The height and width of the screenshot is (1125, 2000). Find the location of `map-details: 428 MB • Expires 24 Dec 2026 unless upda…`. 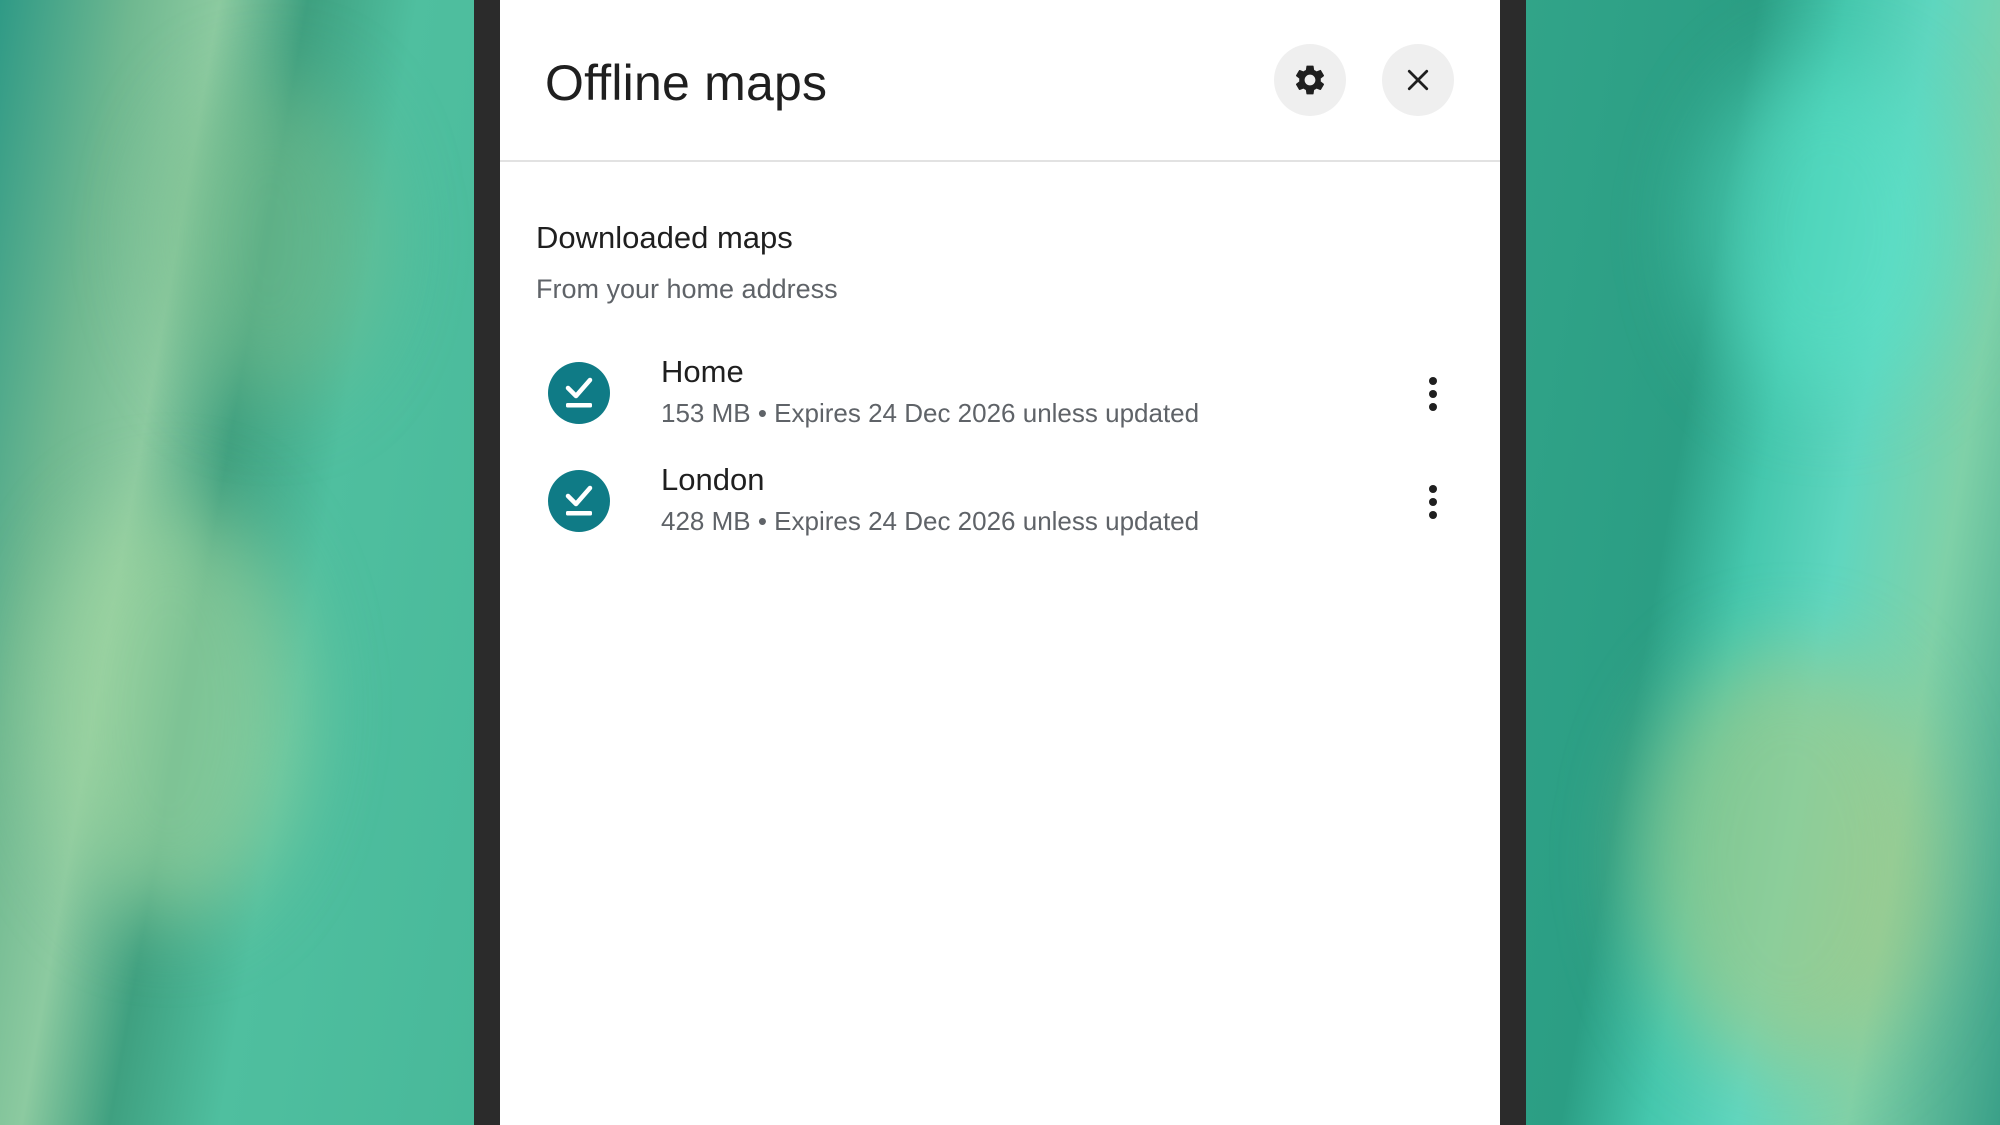

map-details: 428 MB • Expires 24 Dec 2026 unless upda… is located at coordinates (930, 521).